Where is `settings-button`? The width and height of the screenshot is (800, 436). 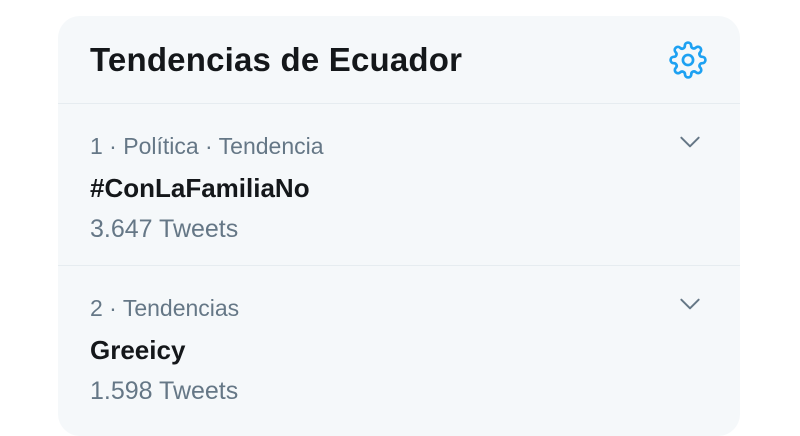 settings-button is located at coordinates (688, 60).